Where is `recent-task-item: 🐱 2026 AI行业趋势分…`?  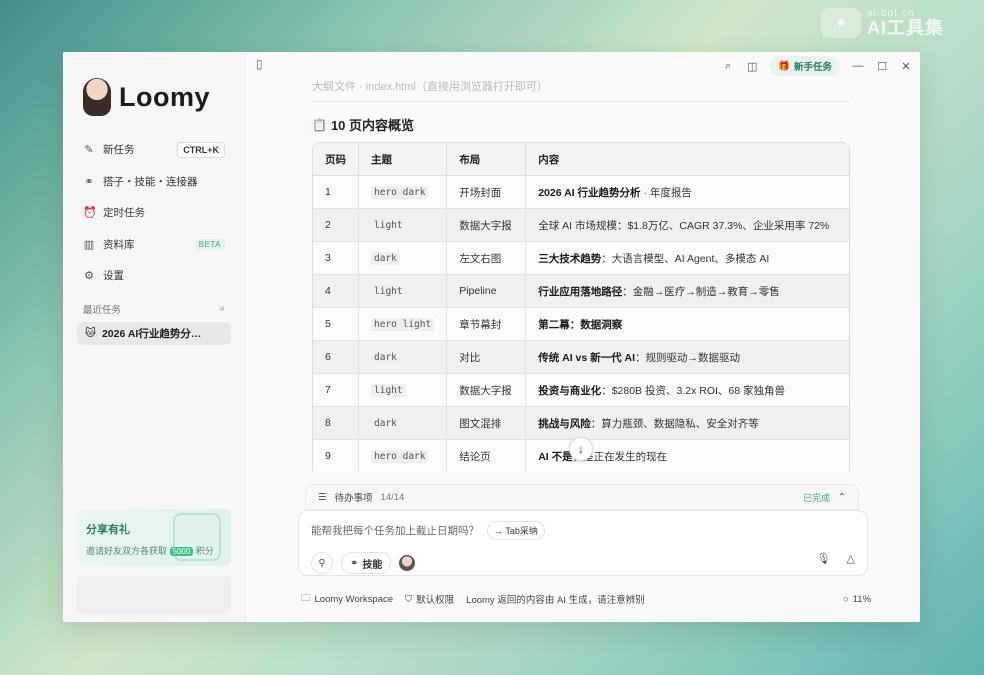 recent-task-item: 🐱 2026 AI行业趋势分… is located at coordinates (154, 333).